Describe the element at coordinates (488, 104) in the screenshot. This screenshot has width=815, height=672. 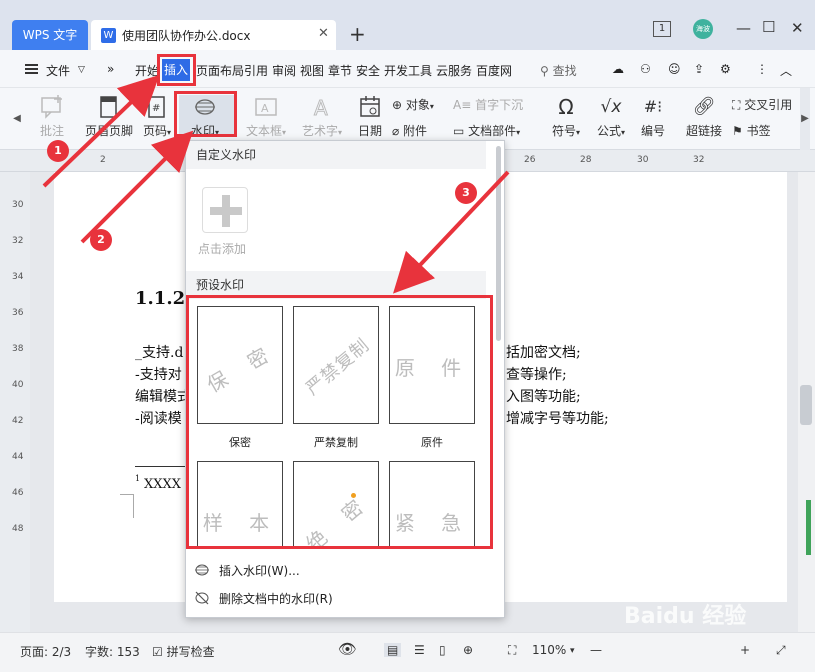
I see `dropcap-button: A≡ 首字下沉` at that location.